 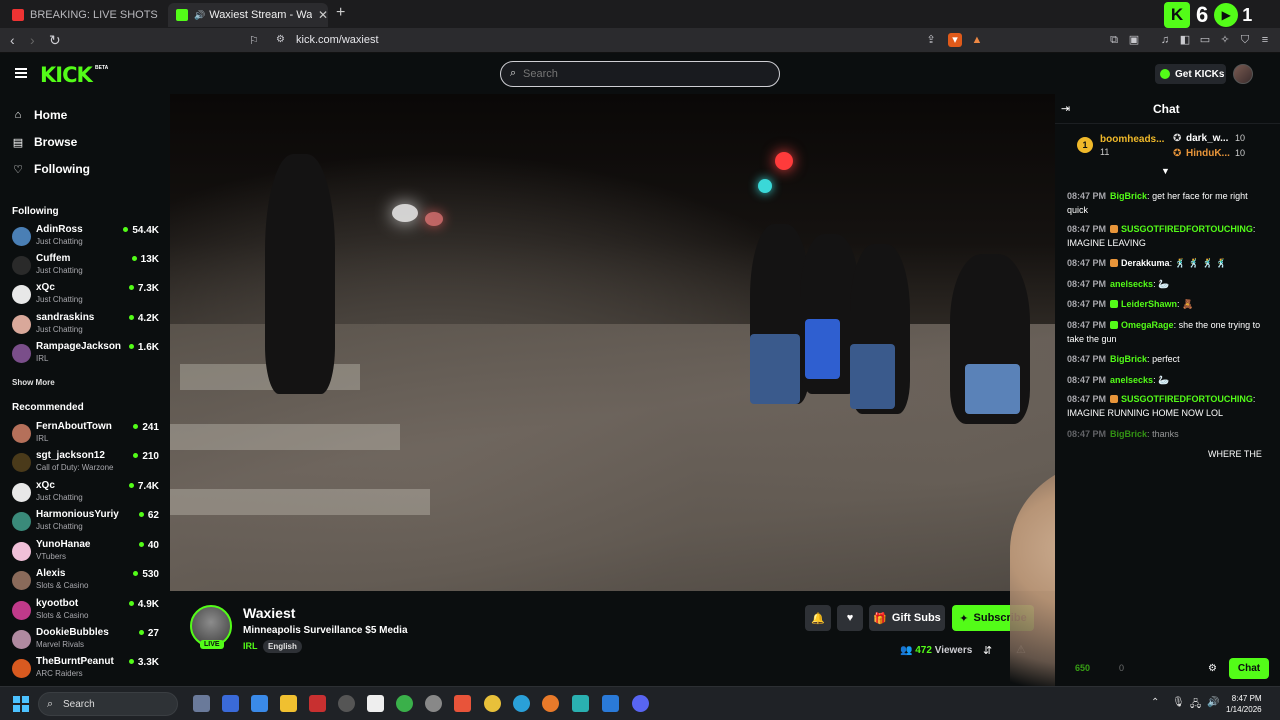 What do you see at coordinates (1065, 108) in the screenshot?
I see `collapse-chat-icon: ⇥` at bounding box center [1065, 108].